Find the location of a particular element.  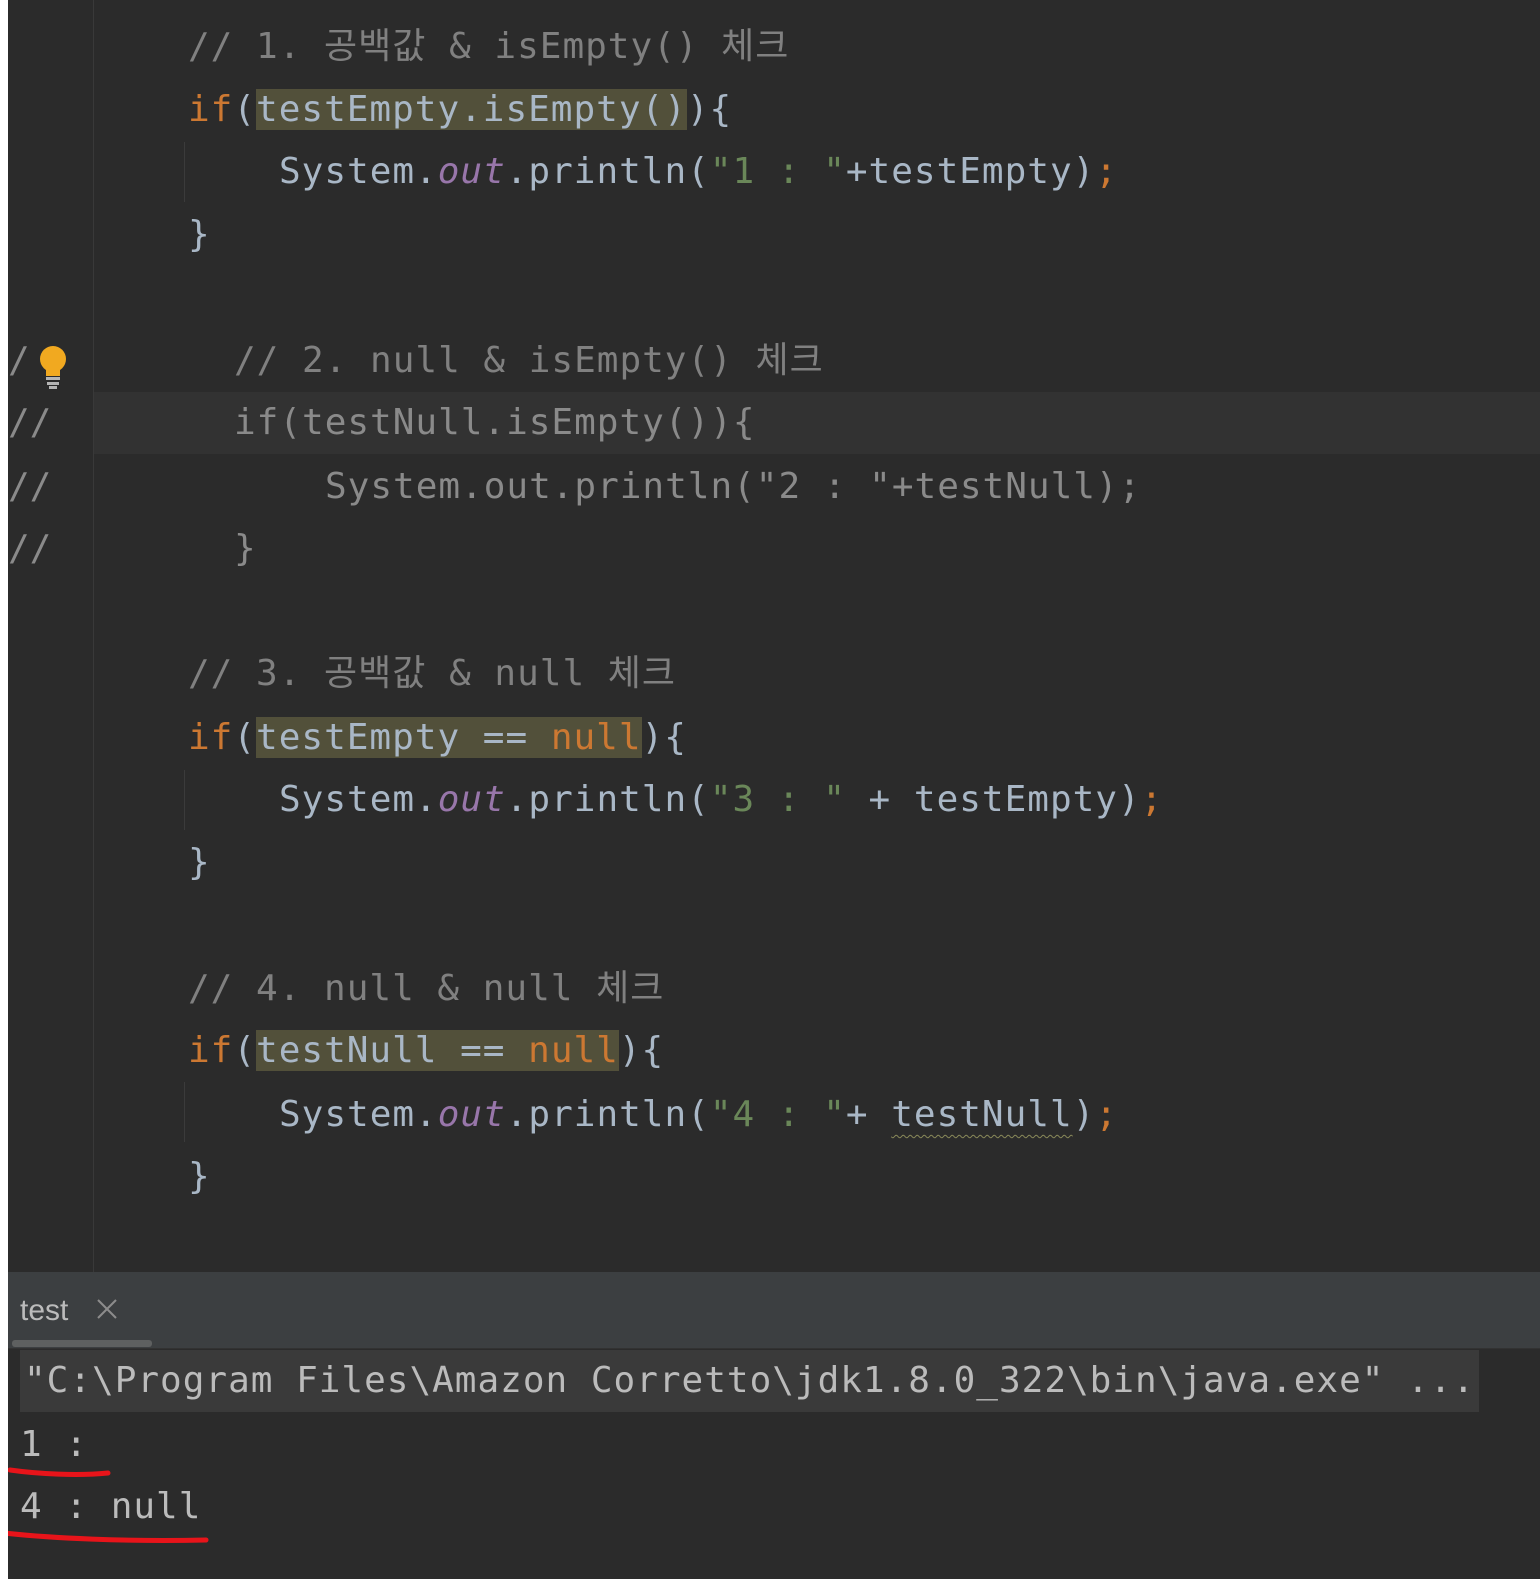

tab-label: test is located at coordinates (44, 1310).